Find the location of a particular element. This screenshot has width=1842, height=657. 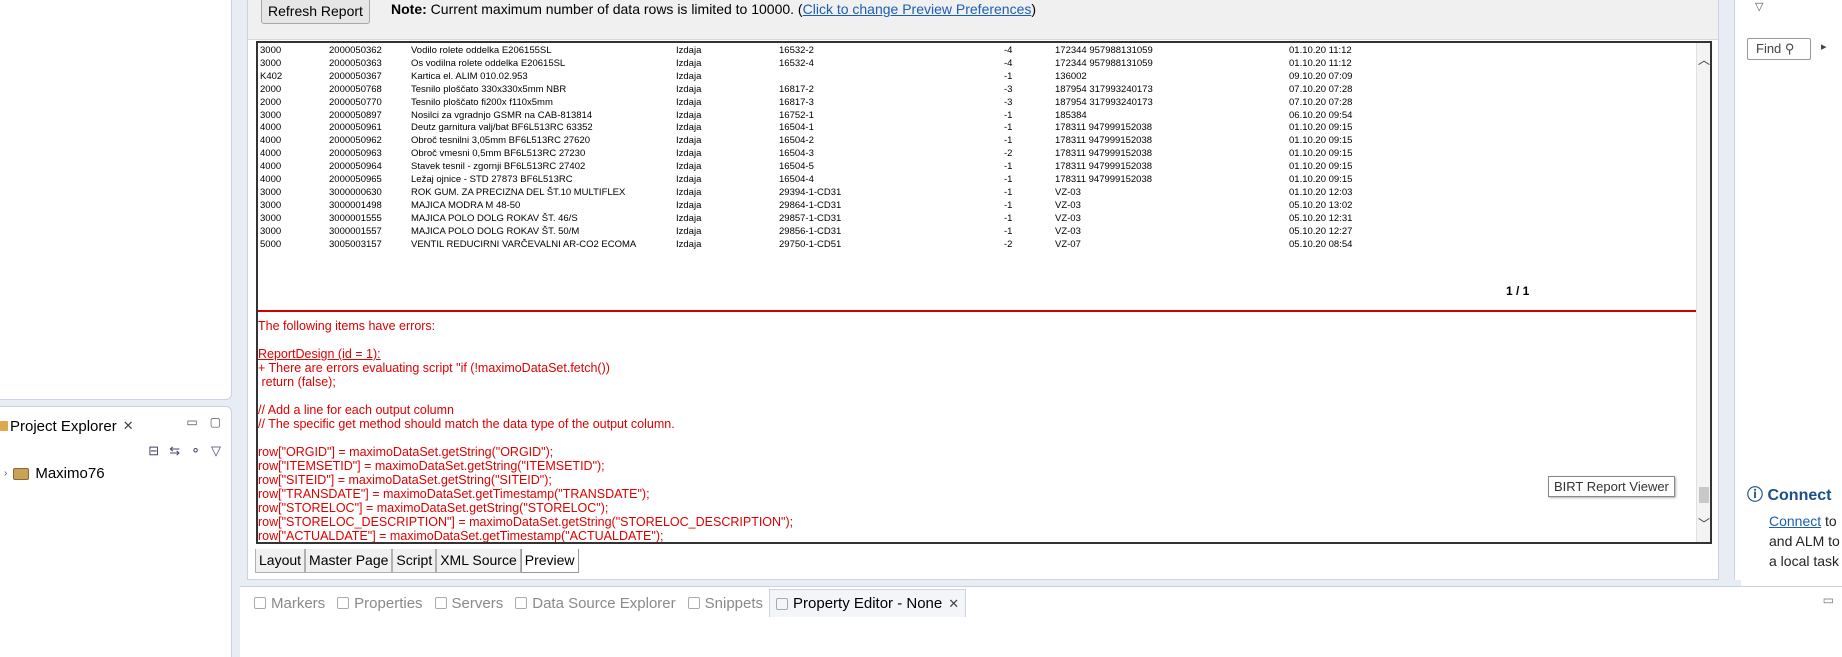

connect-heading: ⓘ Connect is located at coordinates (1789, 493).